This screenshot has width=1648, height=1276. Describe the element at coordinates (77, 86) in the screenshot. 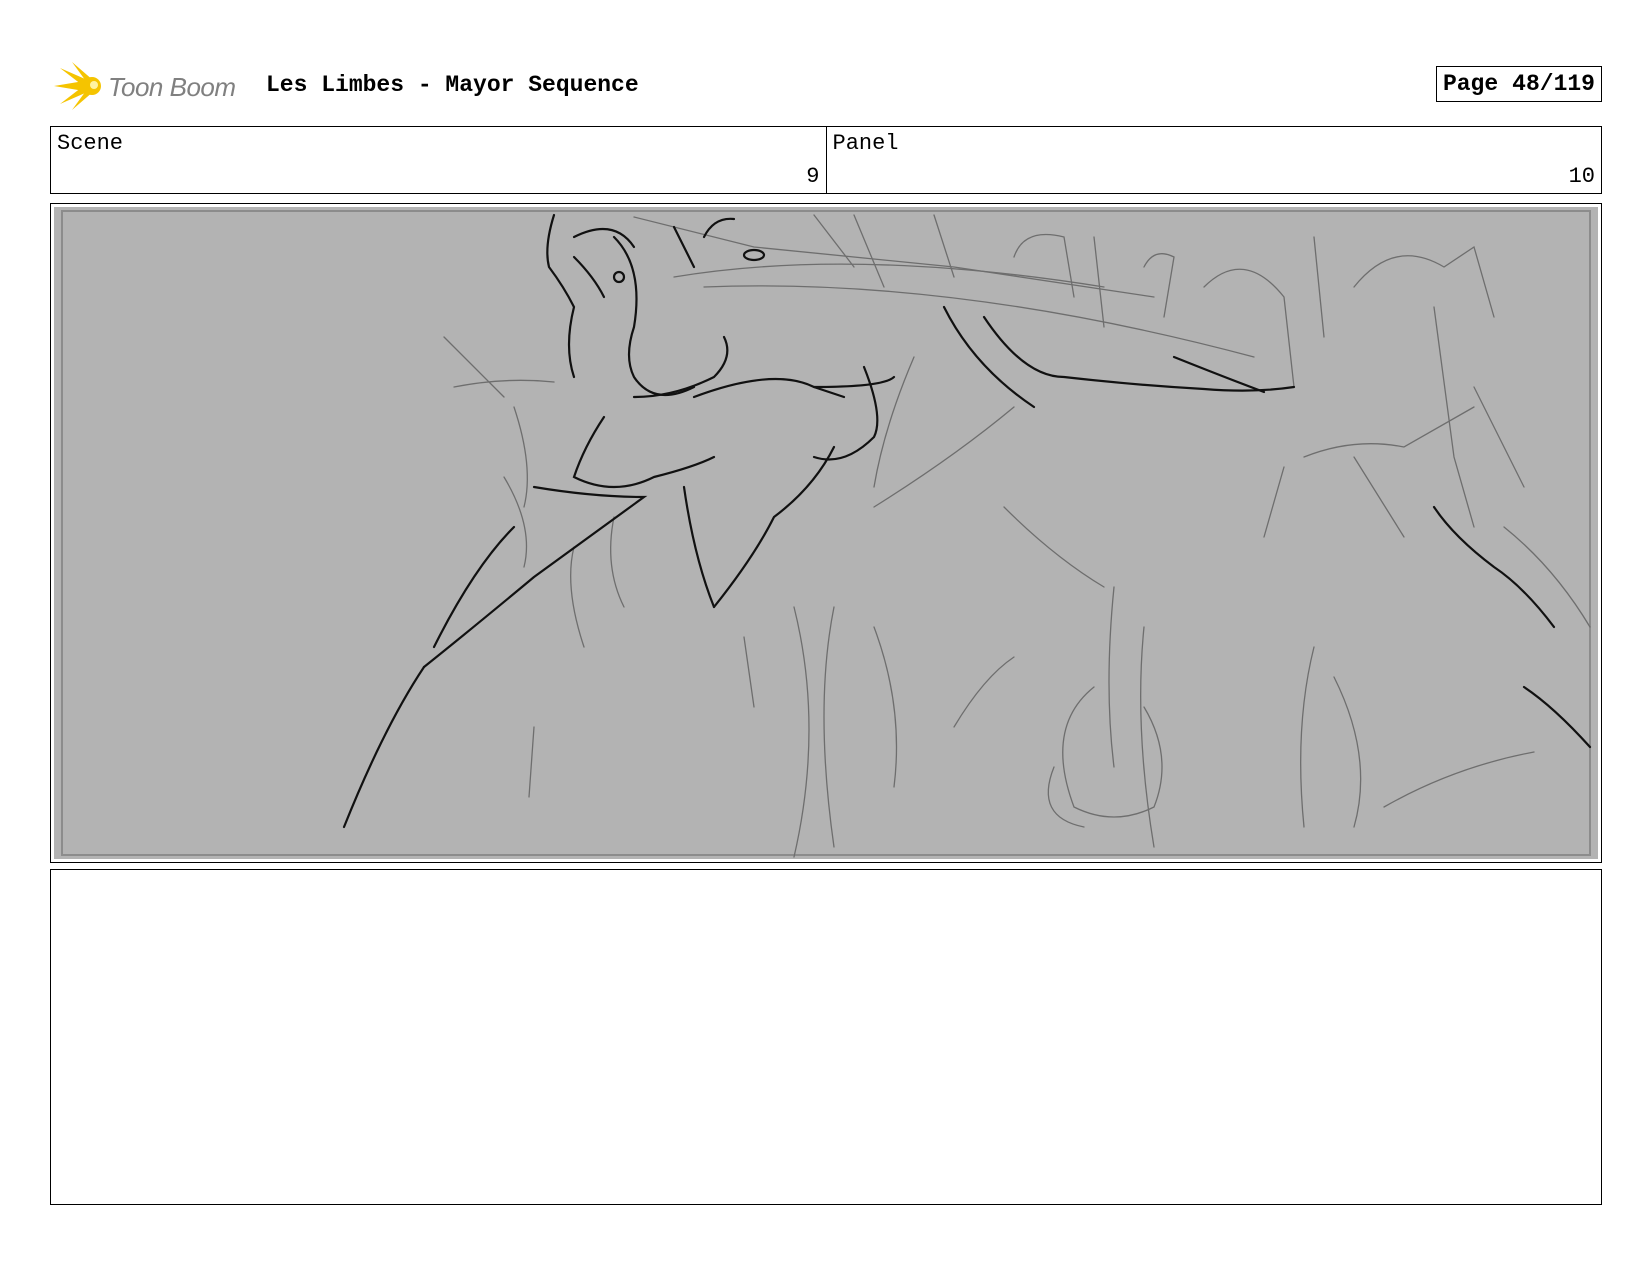

I see `starburst-icon` at that location.